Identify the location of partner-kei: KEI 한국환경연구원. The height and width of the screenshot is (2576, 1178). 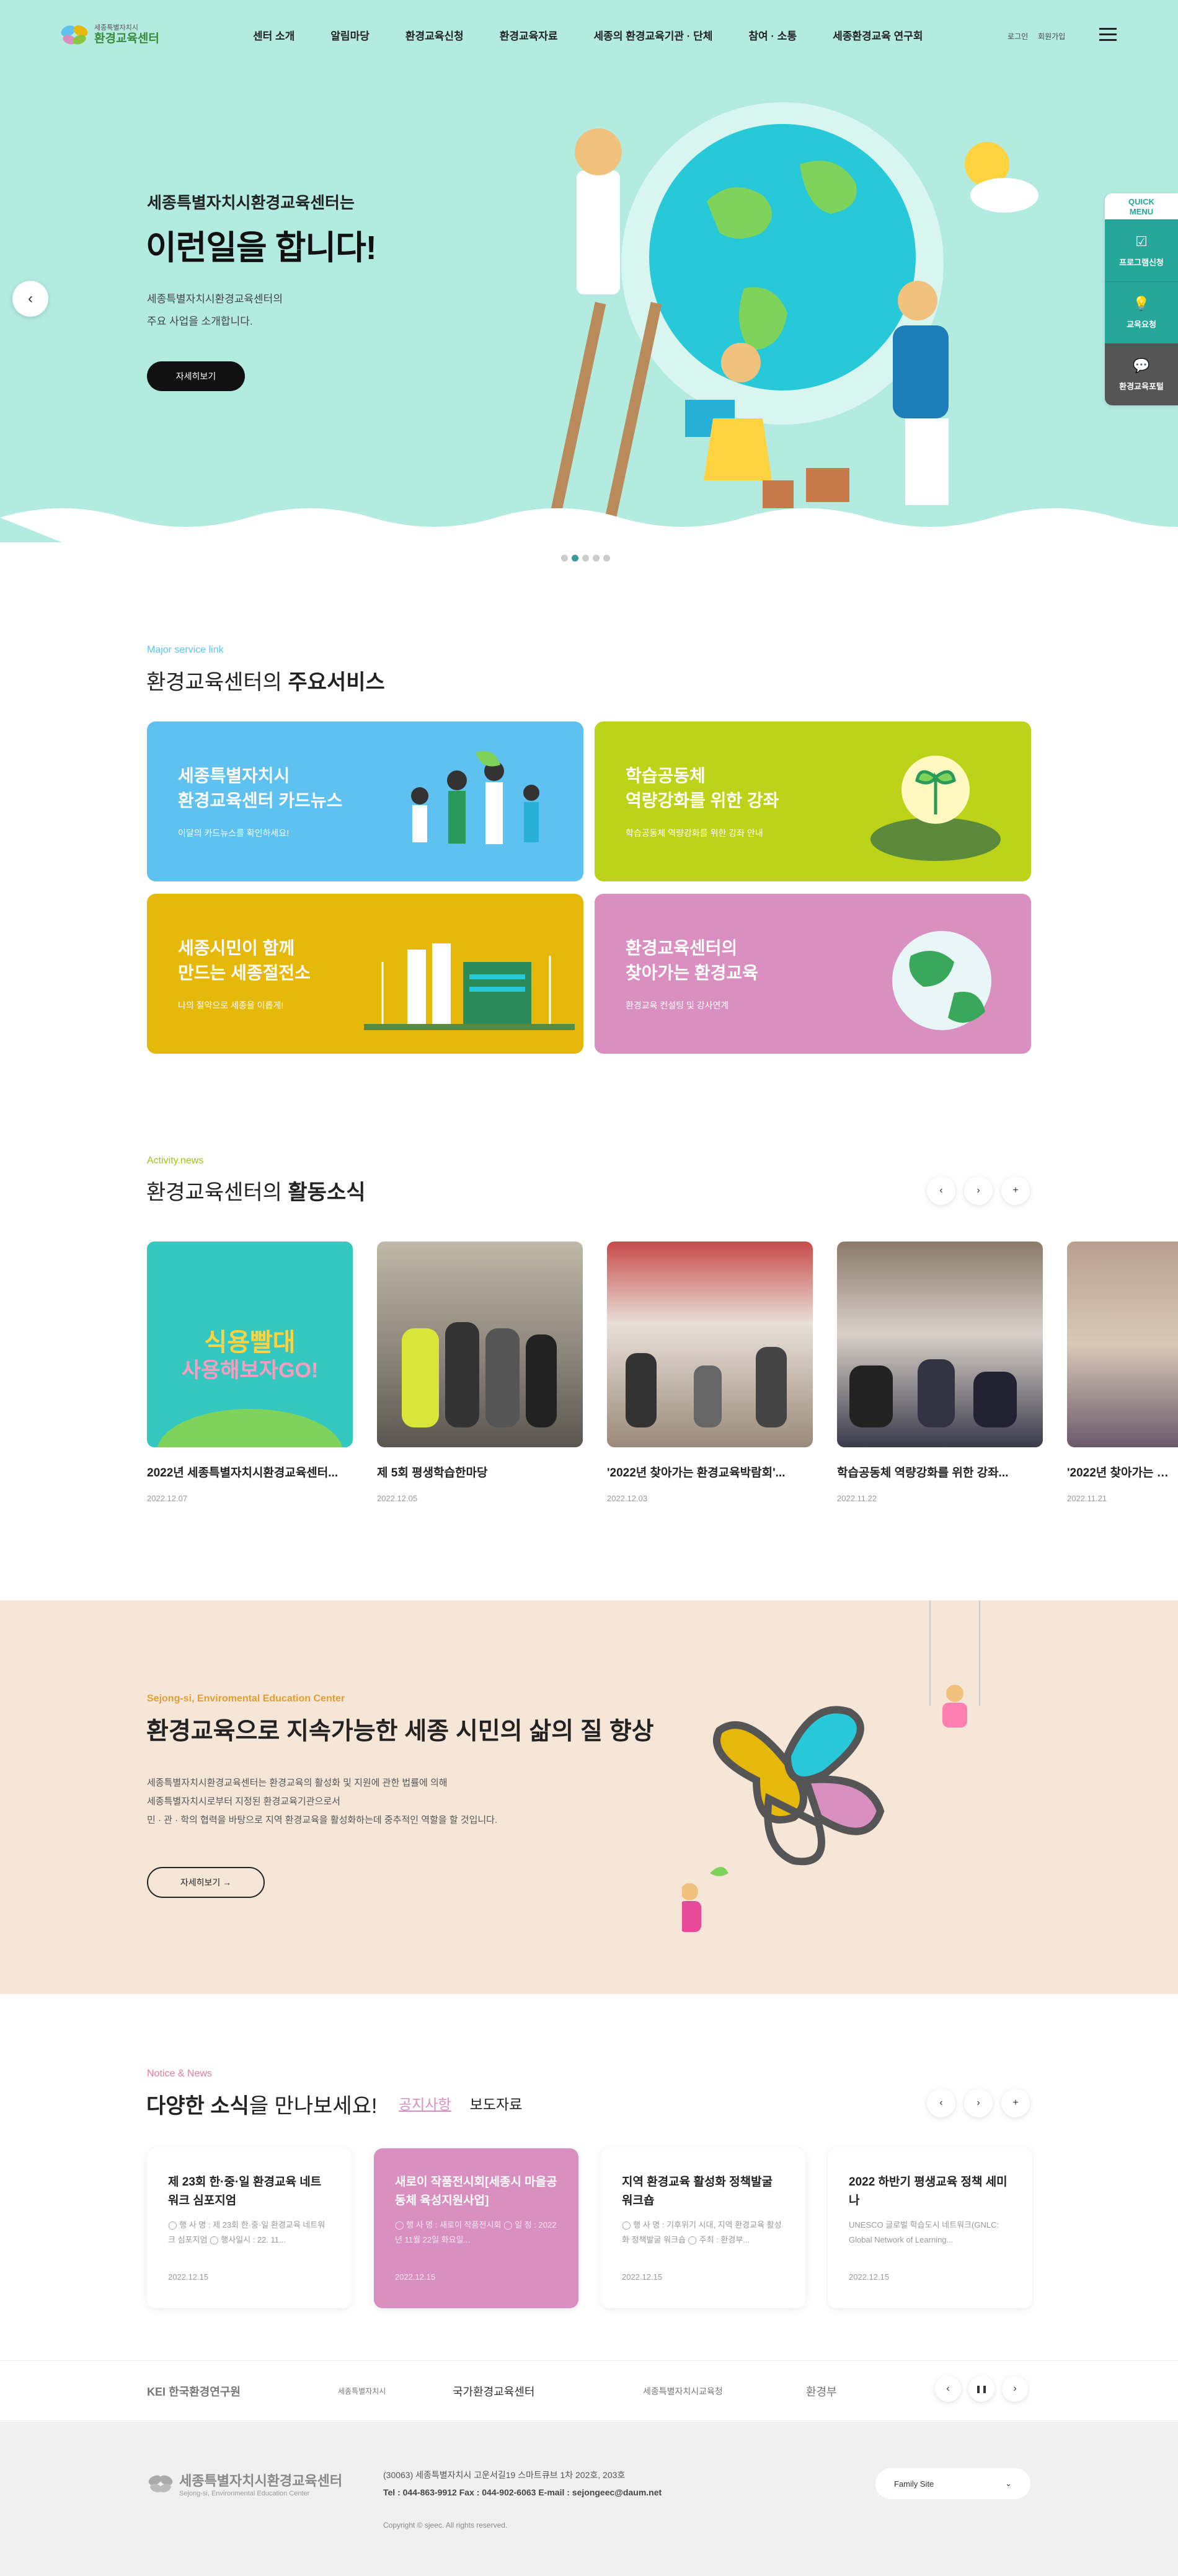
(194, 2391).